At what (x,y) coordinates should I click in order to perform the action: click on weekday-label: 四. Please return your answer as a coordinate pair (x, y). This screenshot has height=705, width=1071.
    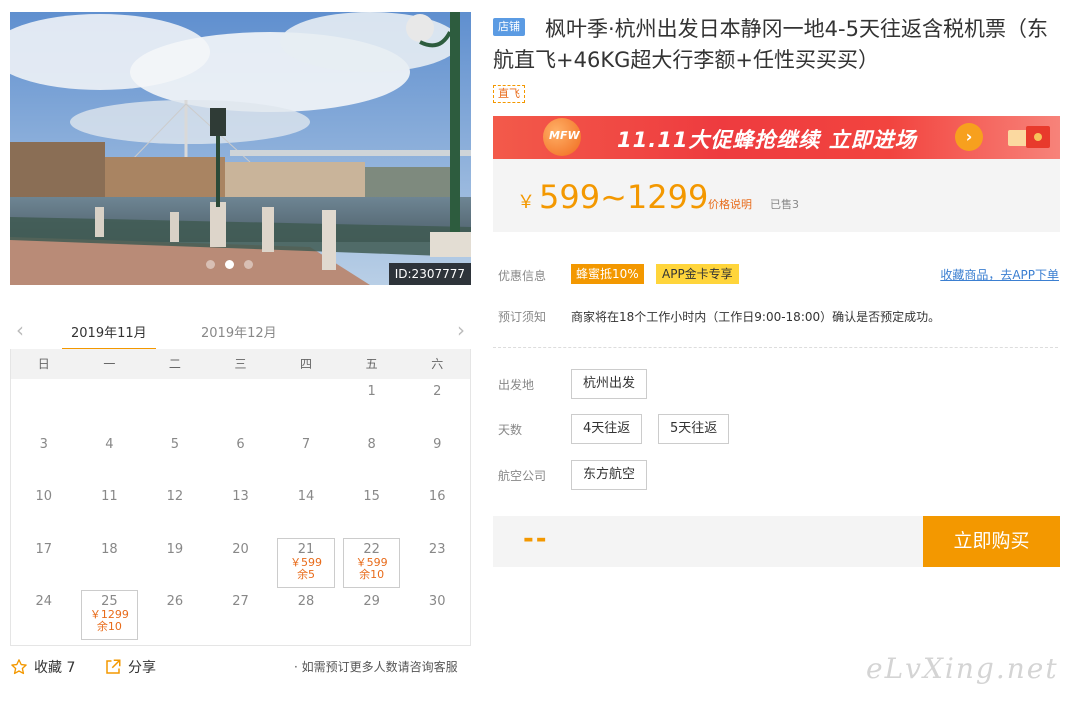
    Looking at the image, I should click on (306, 364).